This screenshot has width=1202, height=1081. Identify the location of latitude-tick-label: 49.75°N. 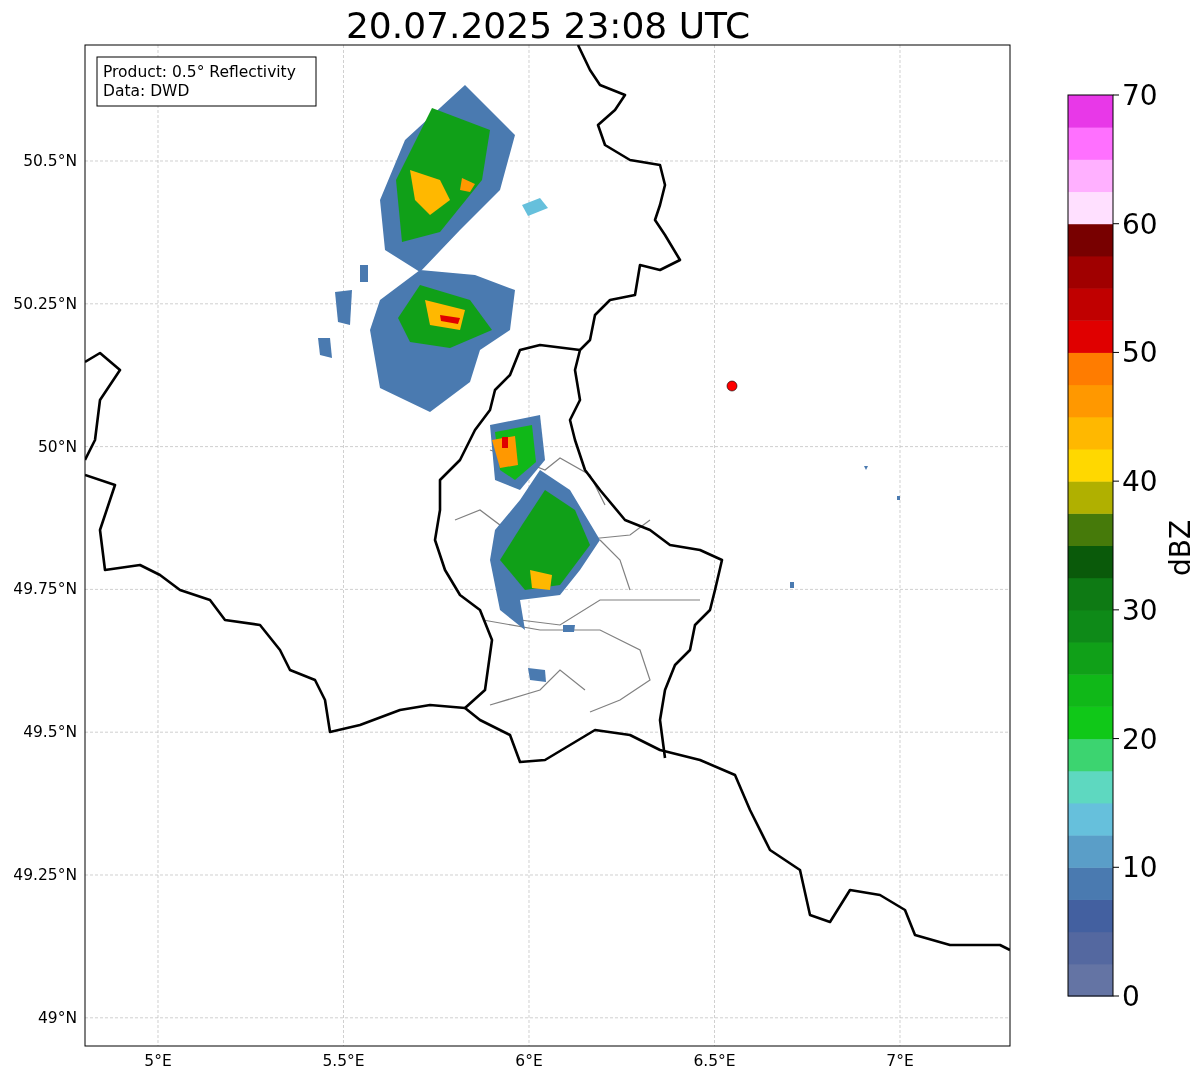
(45, 589).